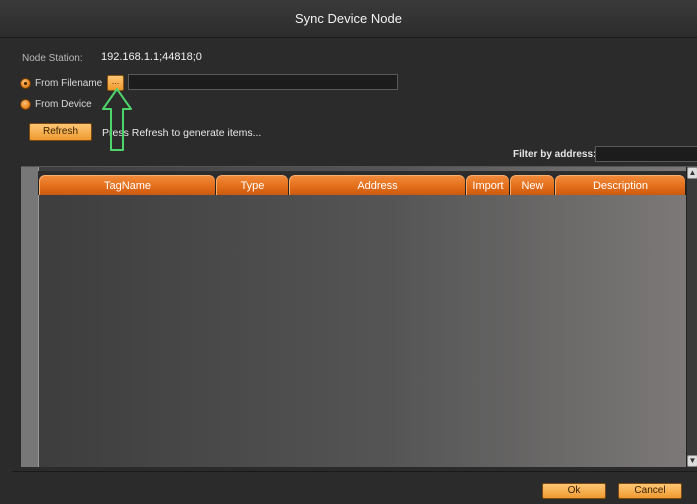  Describe the element at coordinates (620, 185) in the screenshot. I see `column-header-description: Description` at that location.